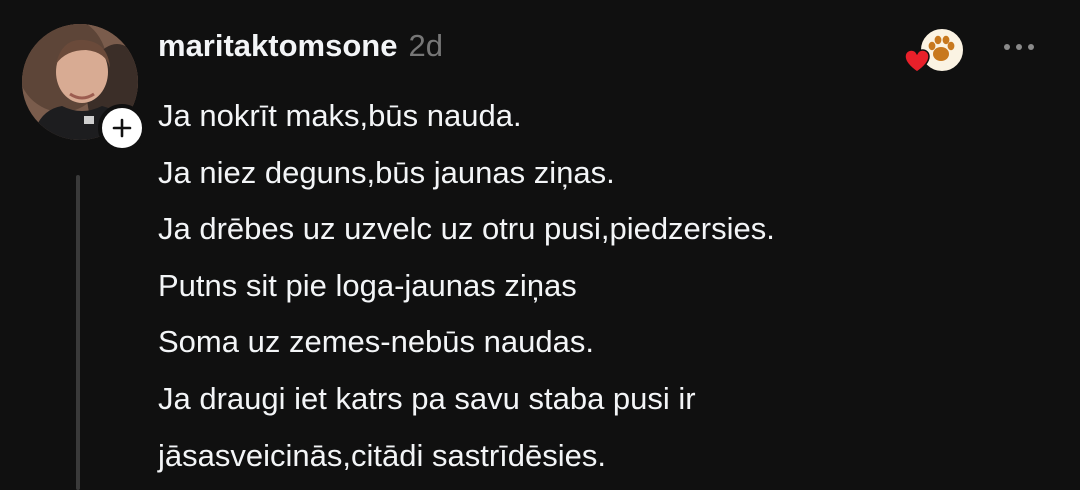  I want to click on username-link: maritaktomsone, so click(277, 46).